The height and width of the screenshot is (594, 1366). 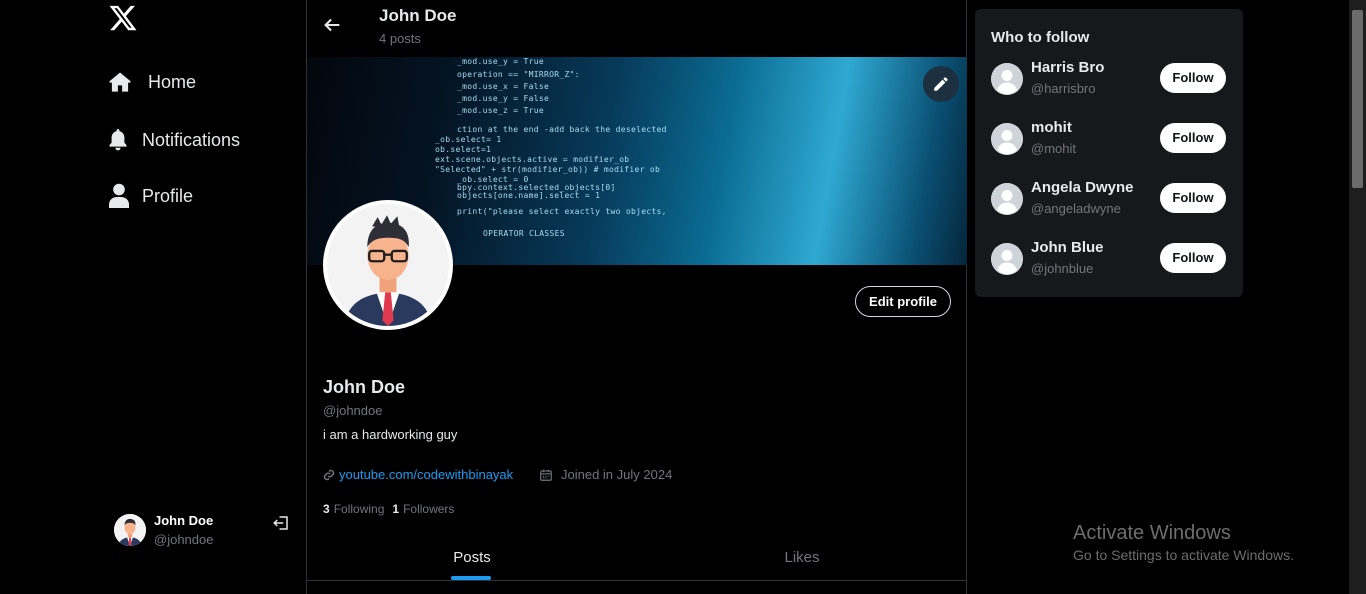 I want to click on suggestion-handle: @angeladwyne, so click(x=1076, y=208).